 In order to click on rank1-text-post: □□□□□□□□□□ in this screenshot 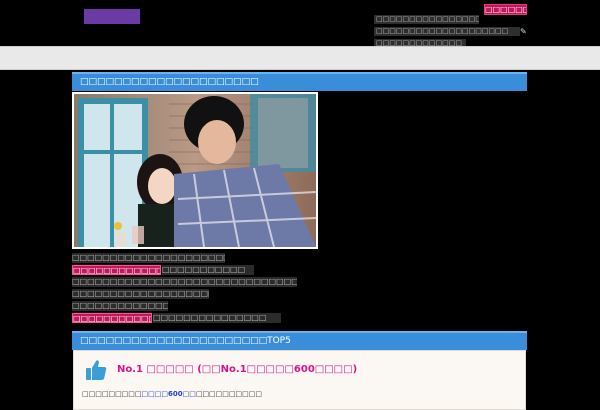, I will do `click(228, 394)`.